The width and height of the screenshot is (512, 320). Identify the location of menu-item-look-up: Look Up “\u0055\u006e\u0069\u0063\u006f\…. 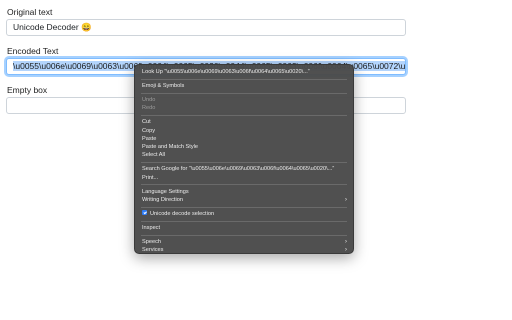
(244, 72).